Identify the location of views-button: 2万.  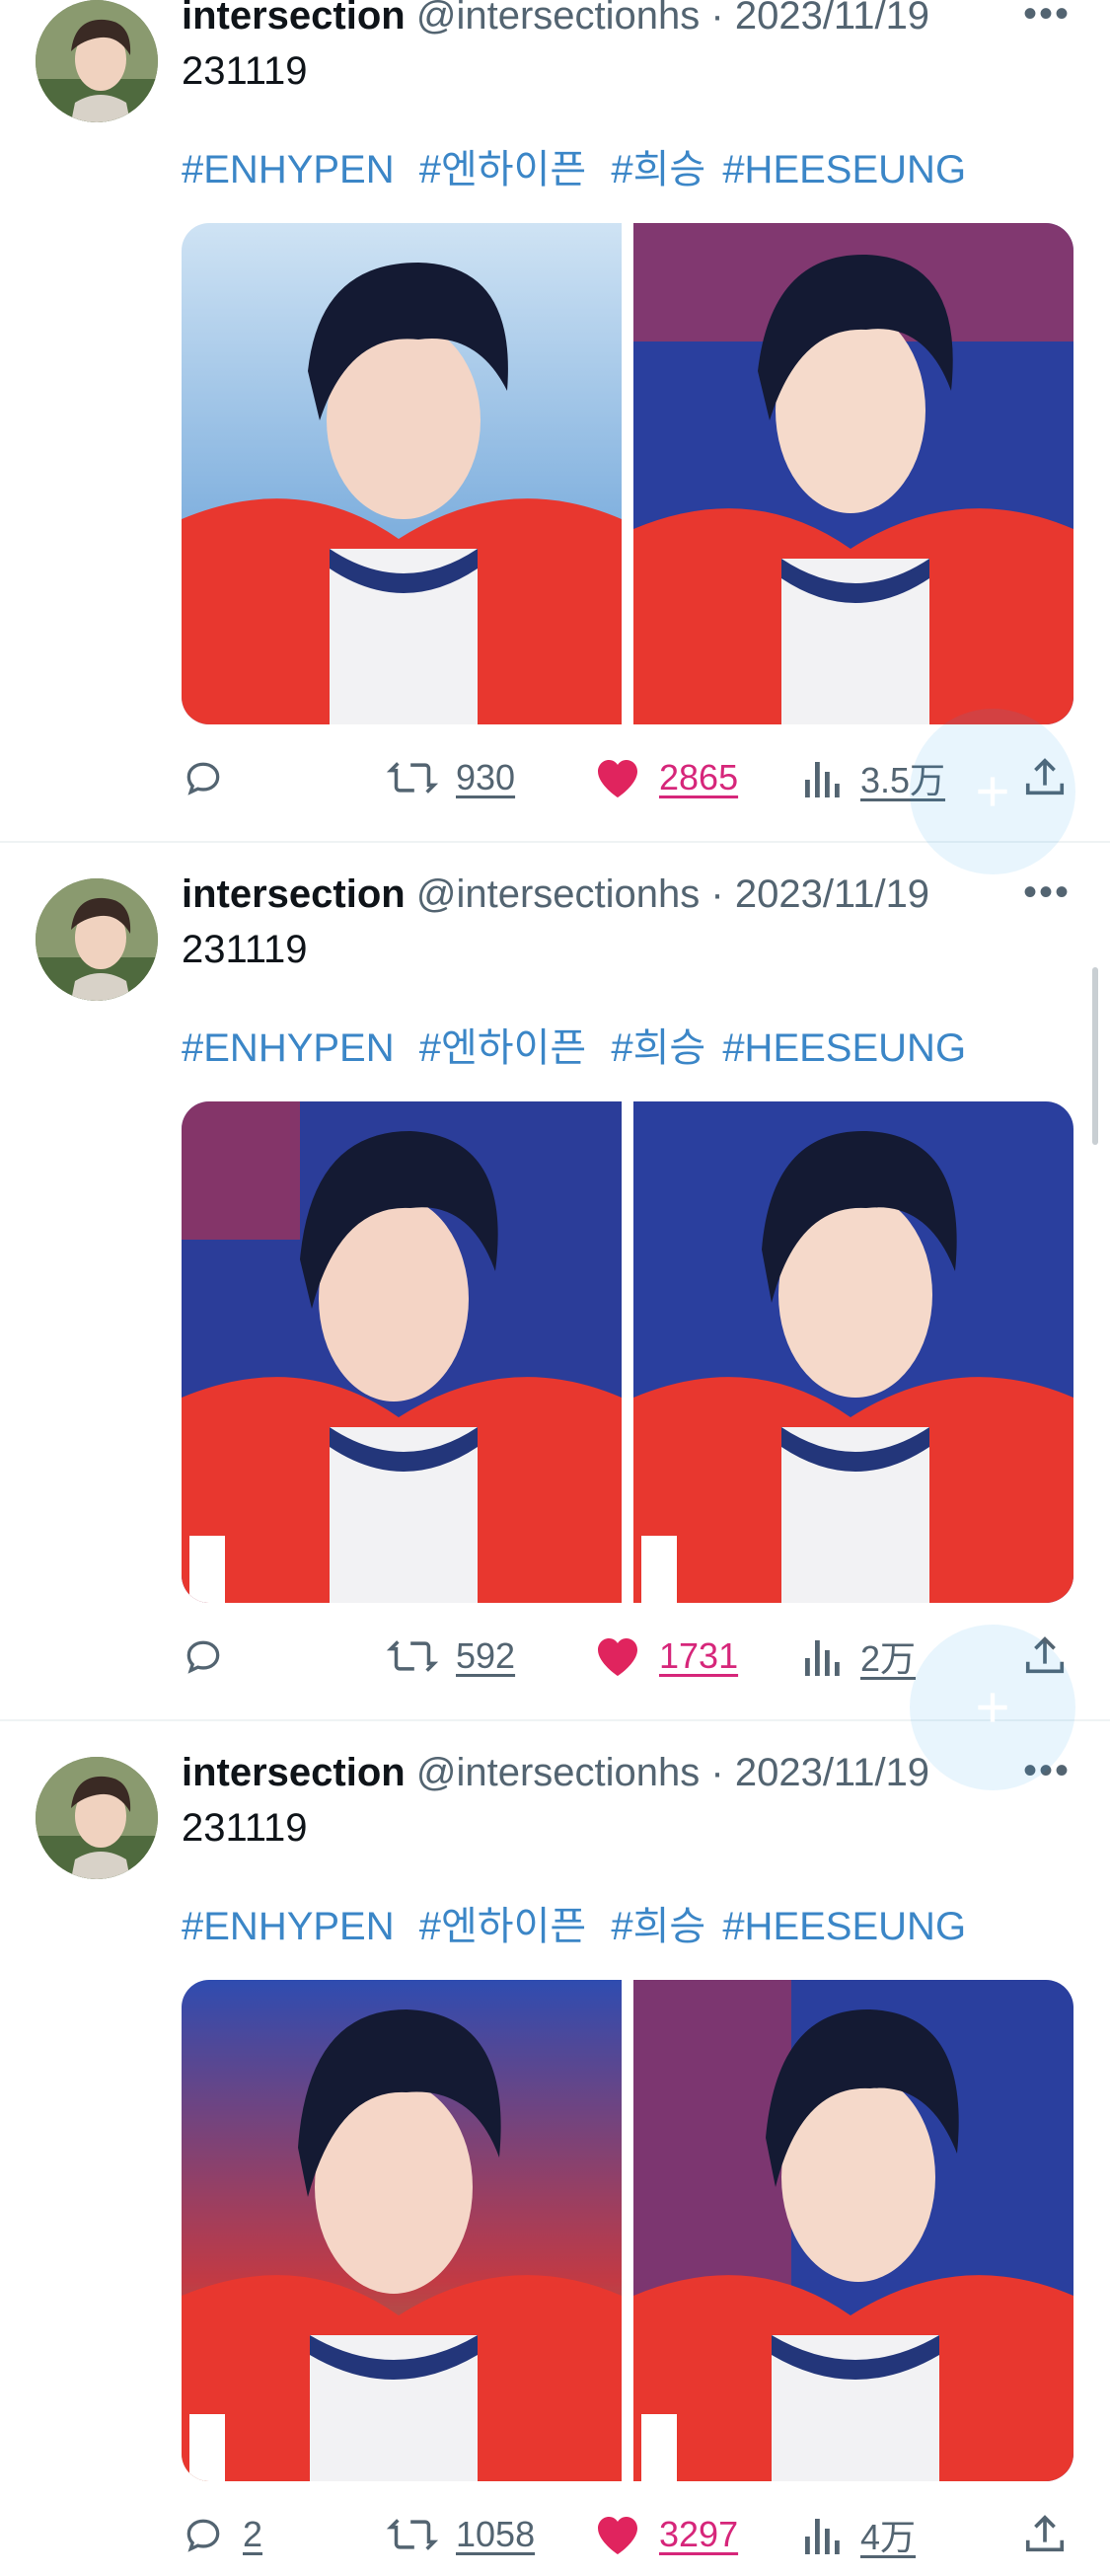
(859, 1656).